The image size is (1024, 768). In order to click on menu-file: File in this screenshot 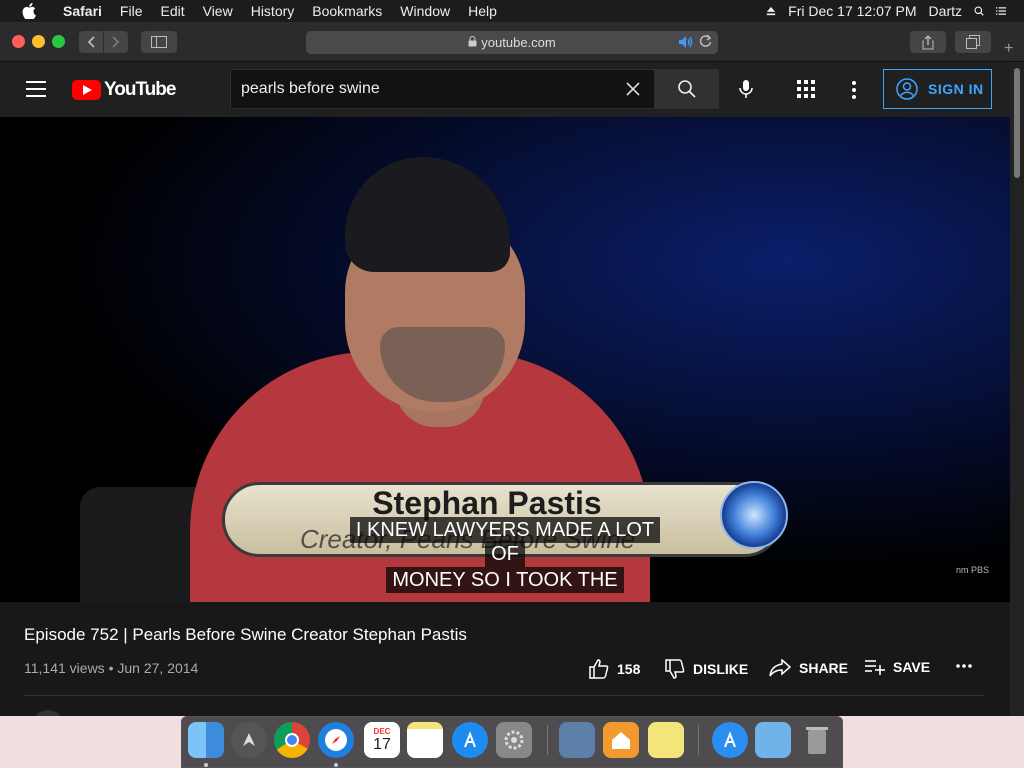, I will do `click(131, 11)`.